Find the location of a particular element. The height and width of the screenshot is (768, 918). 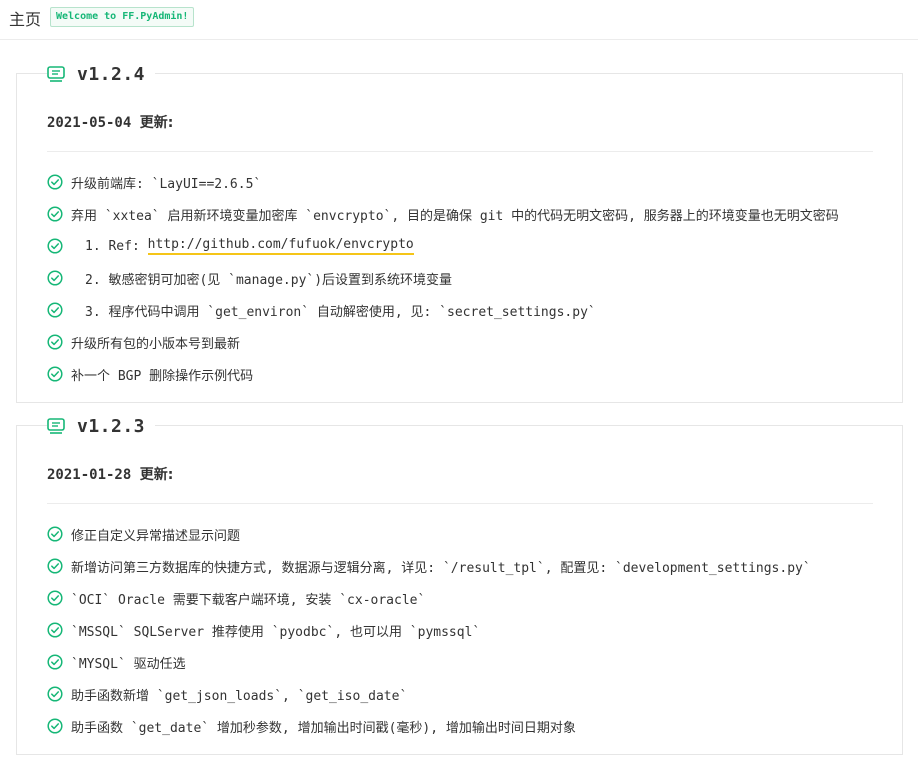

item-prefix: 1. Ref: is located at coordinates (116, 246).